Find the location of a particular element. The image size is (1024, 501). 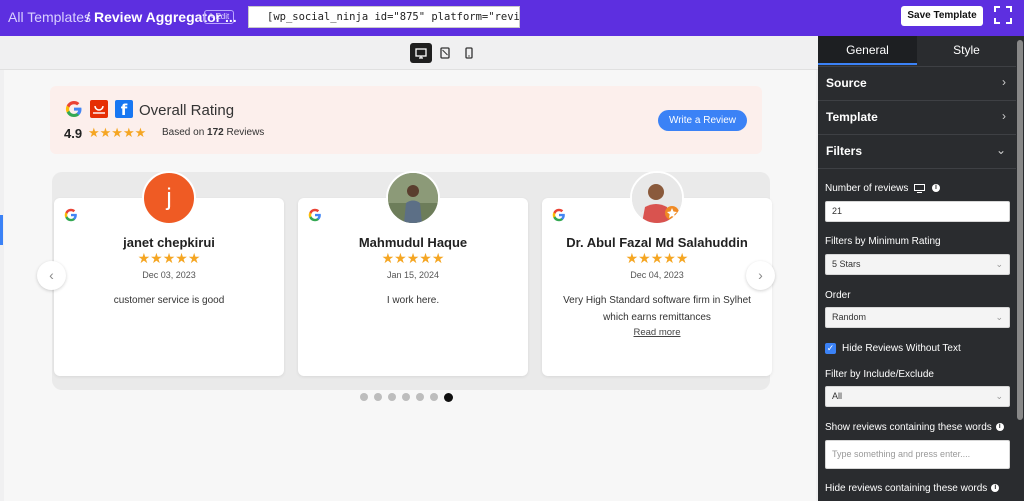

aliexpress-icon is located at coordinates (99, 109).